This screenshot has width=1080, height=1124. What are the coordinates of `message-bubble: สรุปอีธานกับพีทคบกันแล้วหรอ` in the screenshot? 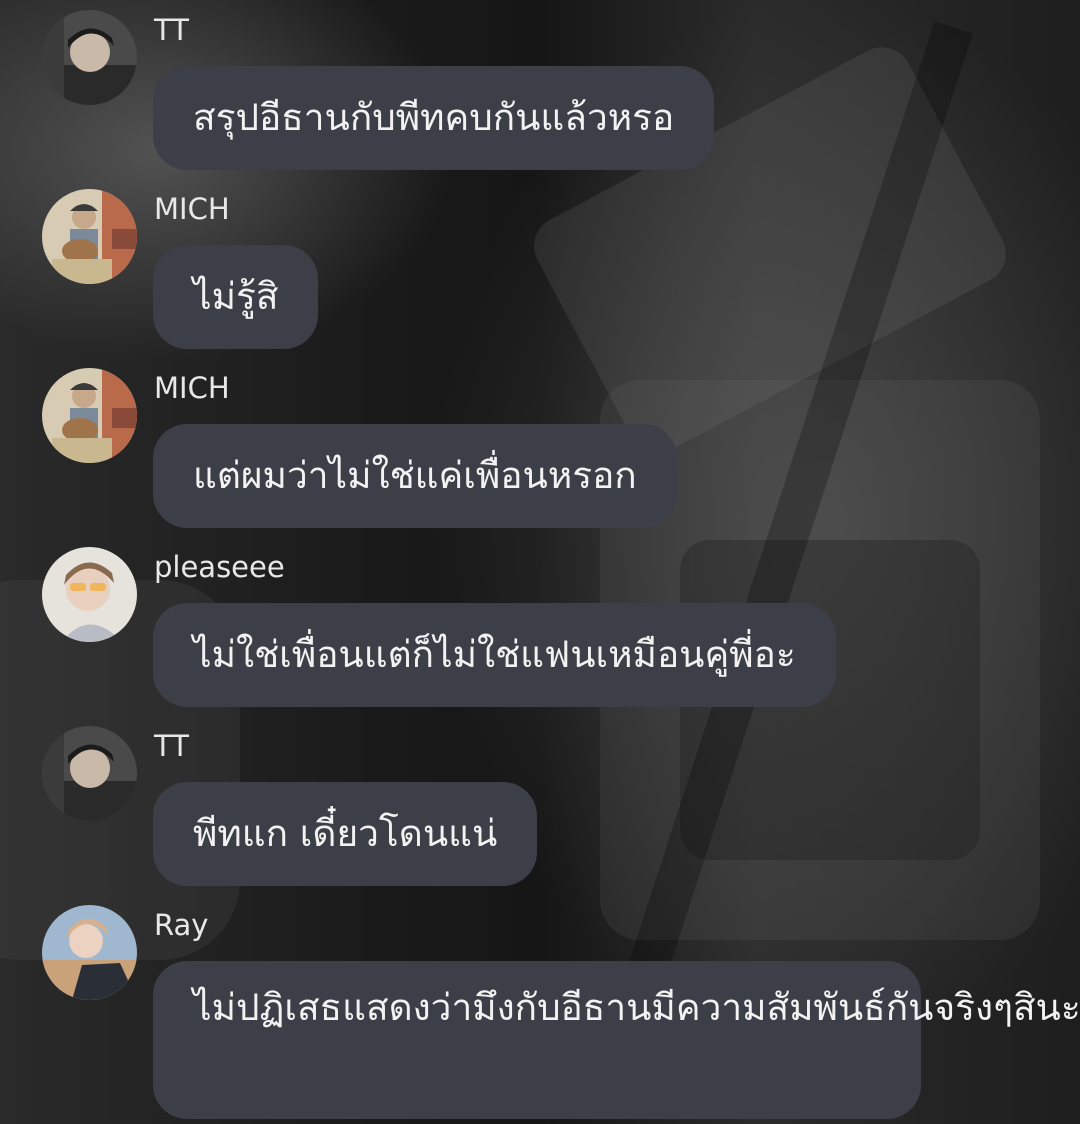 It's located at (434, 118).